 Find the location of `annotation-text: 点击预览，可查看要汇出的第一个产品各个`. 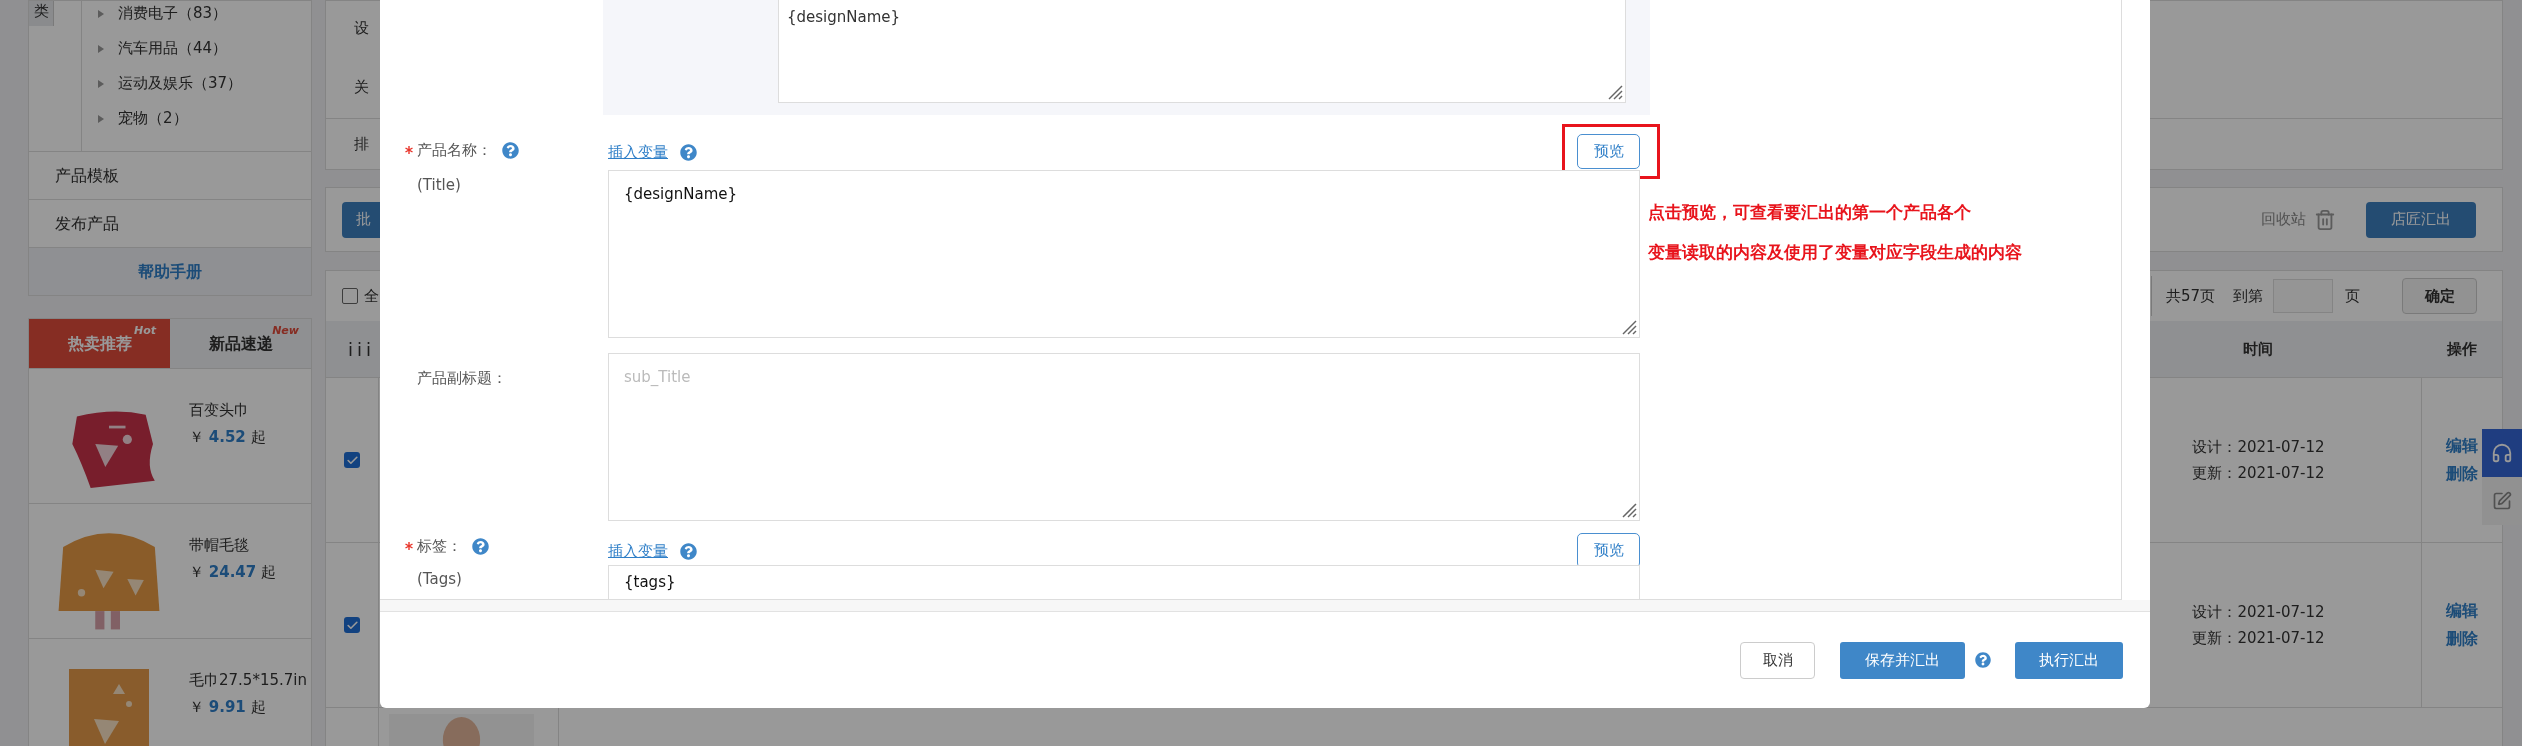

annotation-text: 点击预览，可查看要汇出的第一个产品各个 is located at coordinates (1810, 212).